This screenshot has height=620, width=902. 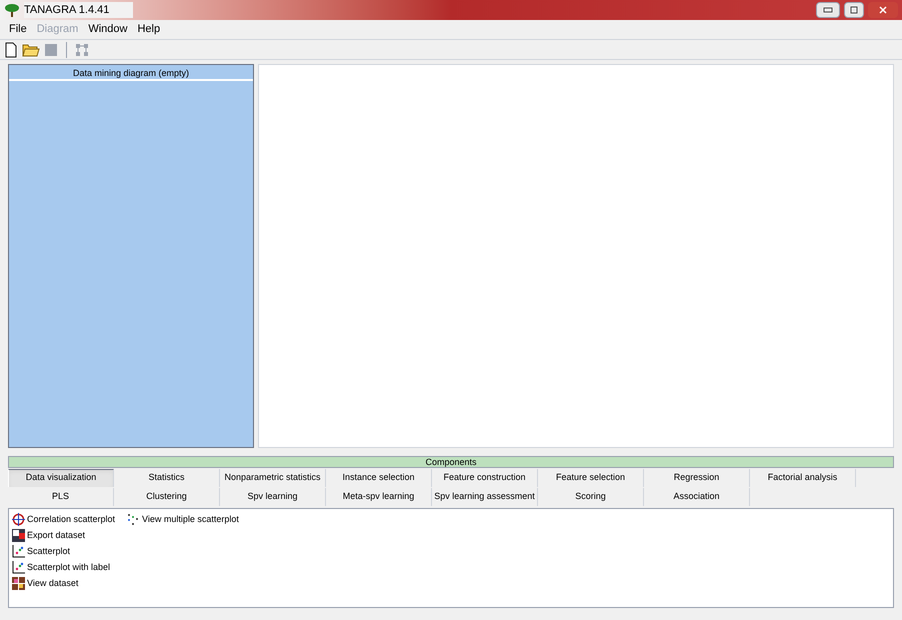 I want to click on maximize-button, so click(x=854, y=10).